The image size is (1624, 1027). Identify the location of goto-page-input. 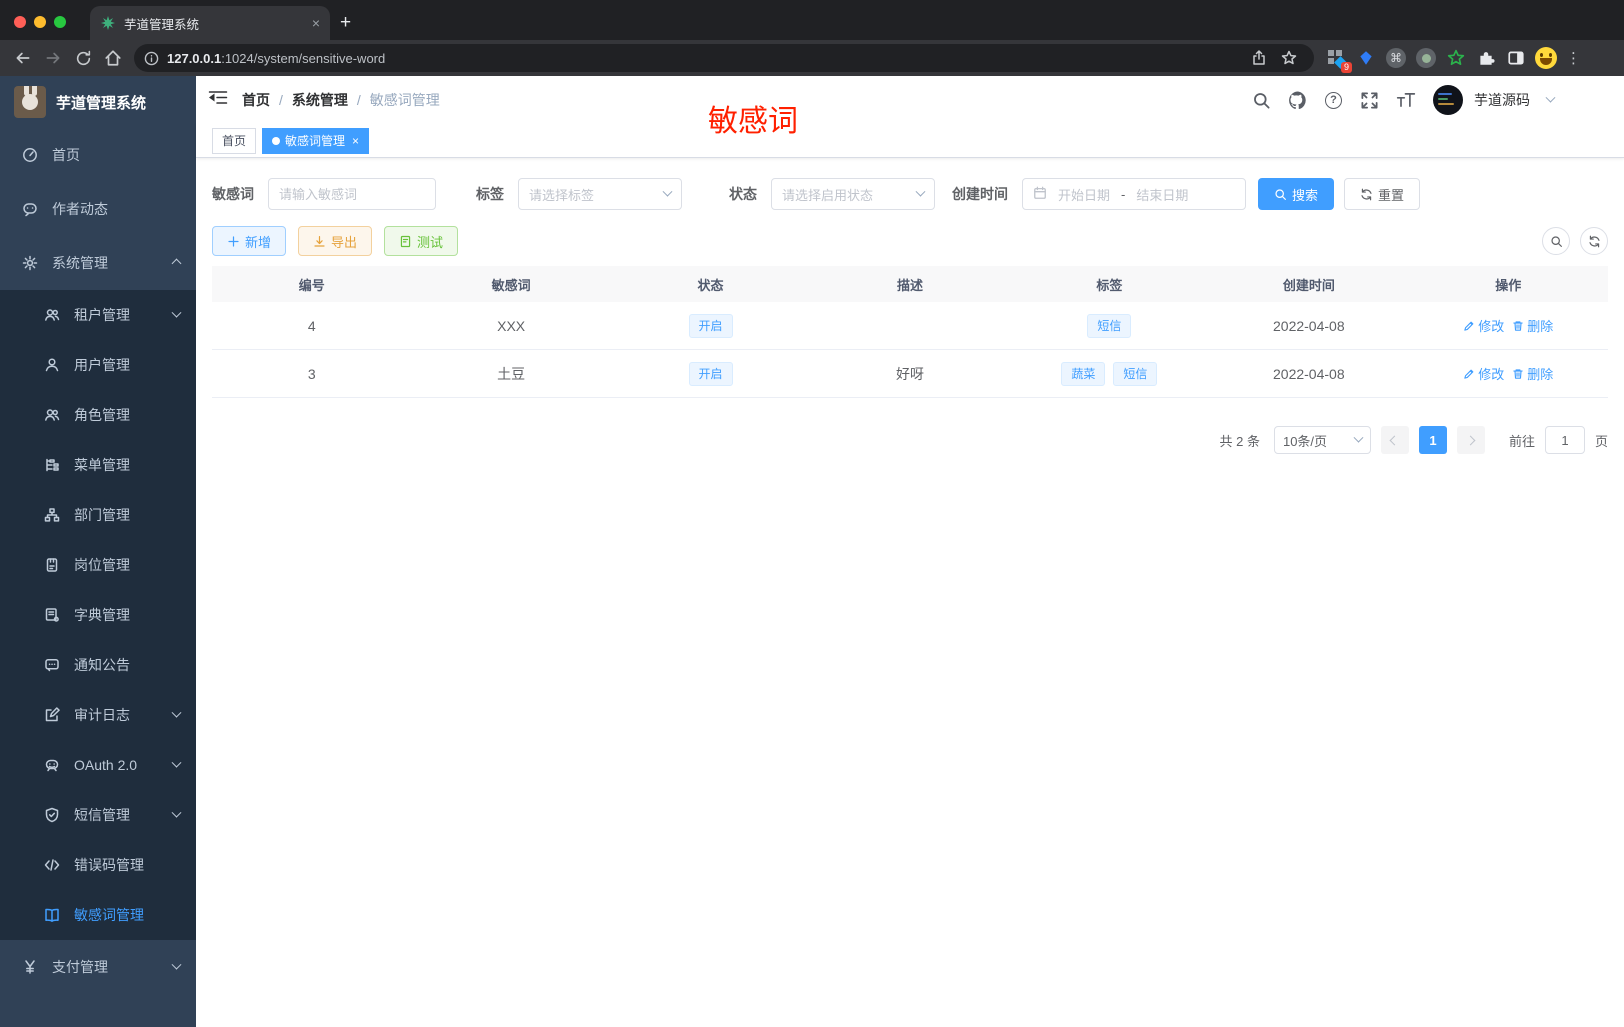
(1564, 440).